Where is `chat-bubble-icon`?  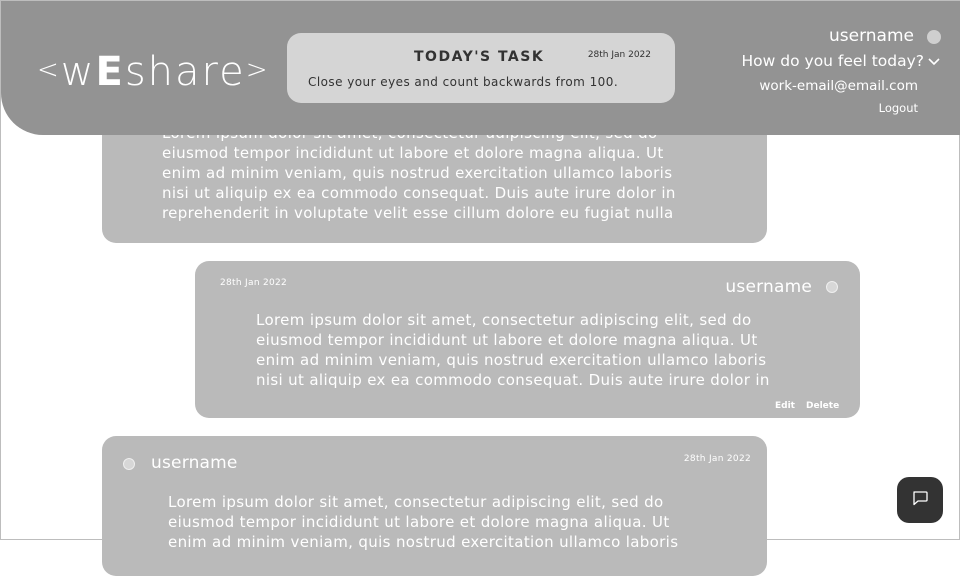
chat-bubble-icon is located at coordinates (920, 500).